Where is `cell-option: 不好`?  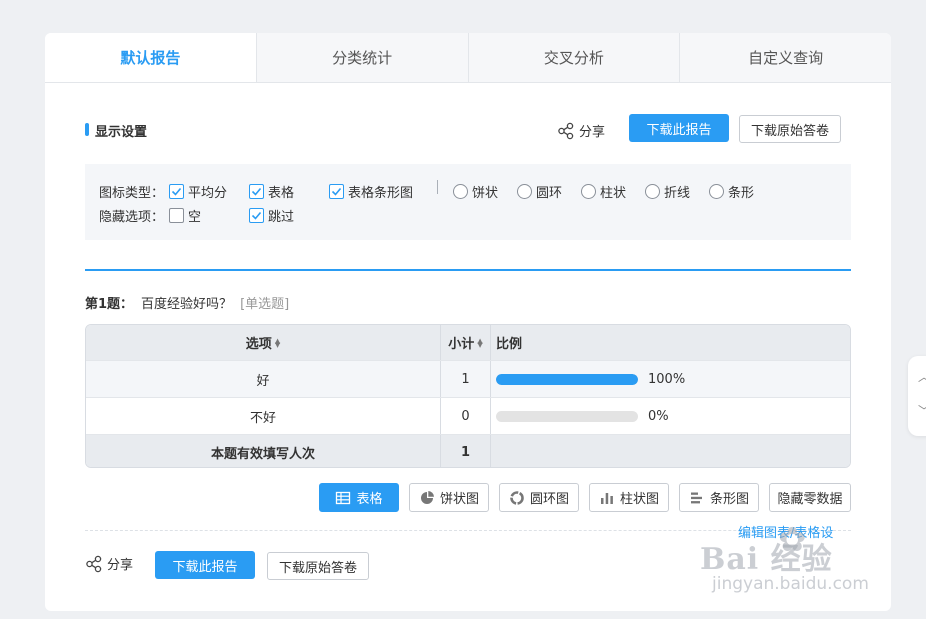 cell-option: 不好 is located at coordinates (263, 416).